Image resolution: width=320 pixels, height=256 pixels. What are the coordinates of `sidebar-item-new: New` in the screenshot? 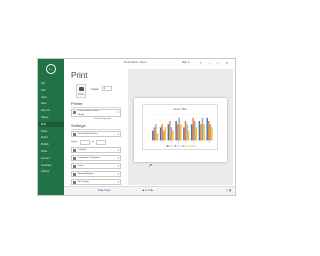 It's located at (51, 90).